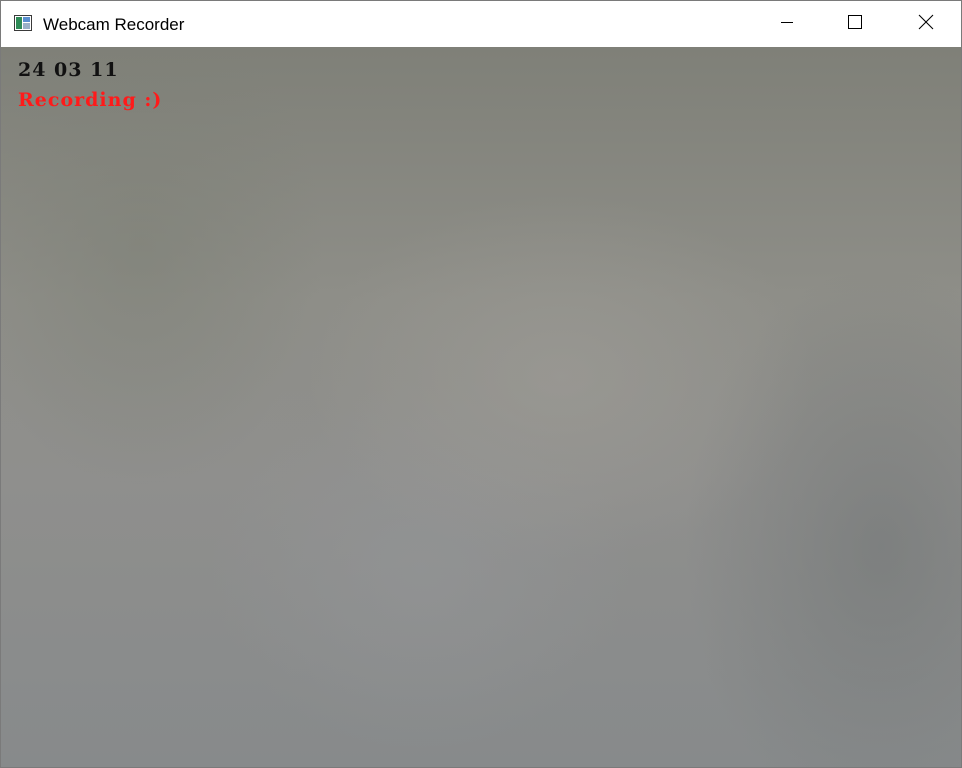 Image resolution: width=962 pixels, height=768 pixels. I want to click on minimize-icon, so click(787, 24).